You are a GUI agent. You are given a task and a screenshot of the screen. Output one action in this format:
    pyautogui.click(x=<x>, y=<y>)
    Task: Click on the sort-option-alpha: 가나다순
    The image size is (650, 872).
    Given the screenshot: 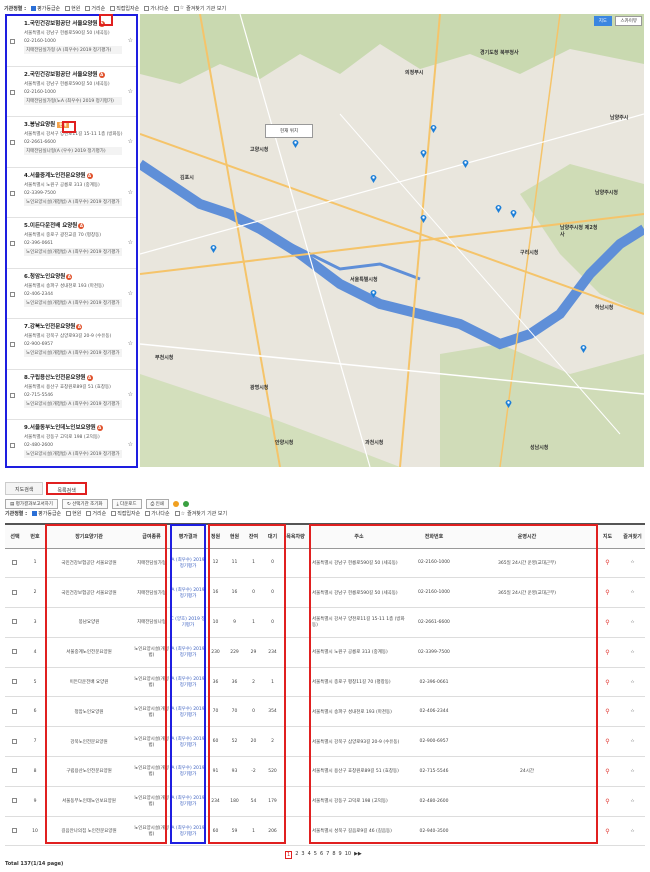 What is the action you would take?
    pyautogui.click(x=156, y=8)
    